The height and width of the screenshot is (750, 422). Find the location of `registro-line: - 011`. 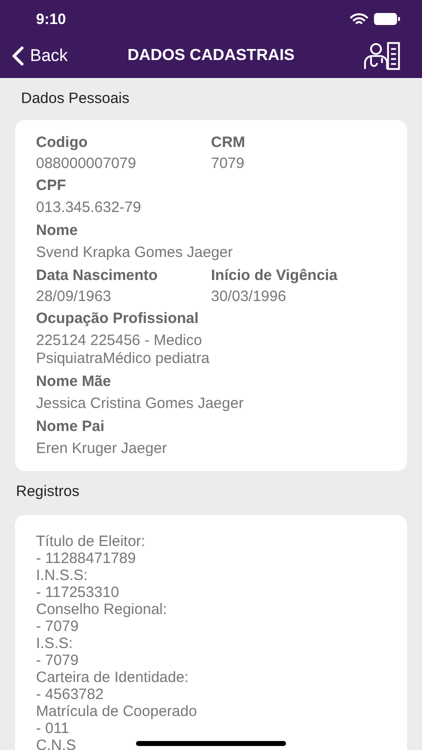

registro-line: - 011 is located at coordinates (53, 728).